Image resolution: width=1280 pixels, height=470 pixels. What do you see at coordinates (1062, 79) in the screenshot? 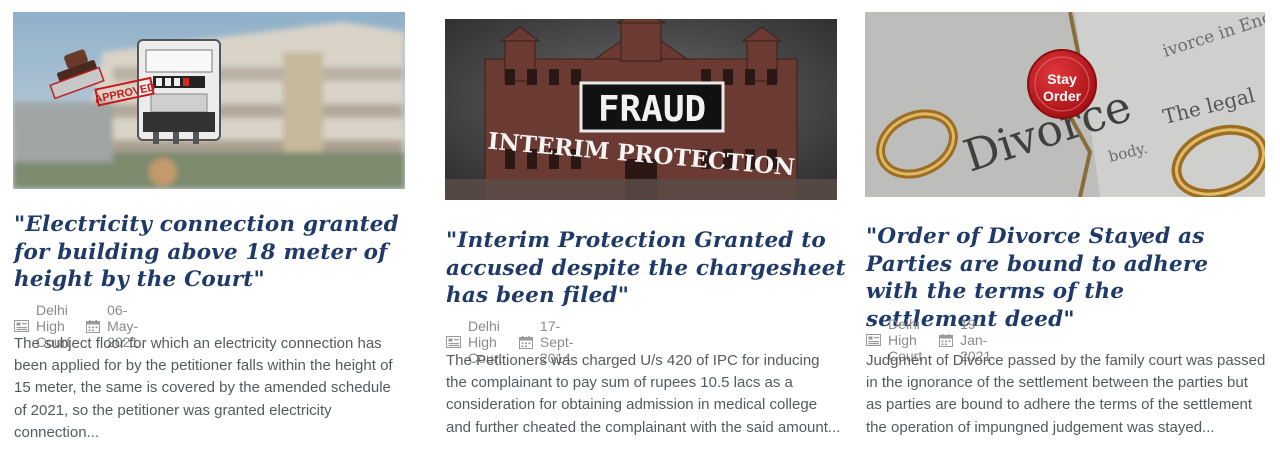
I see `svg-text: Stay` at bounding box center [1062, 79].